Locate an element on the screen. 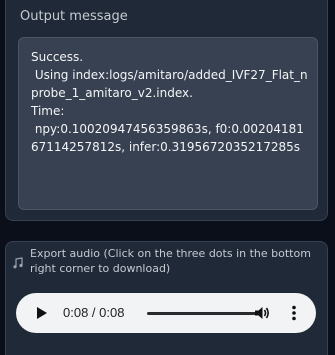  volume-icon is located at coordinates (262, 313).